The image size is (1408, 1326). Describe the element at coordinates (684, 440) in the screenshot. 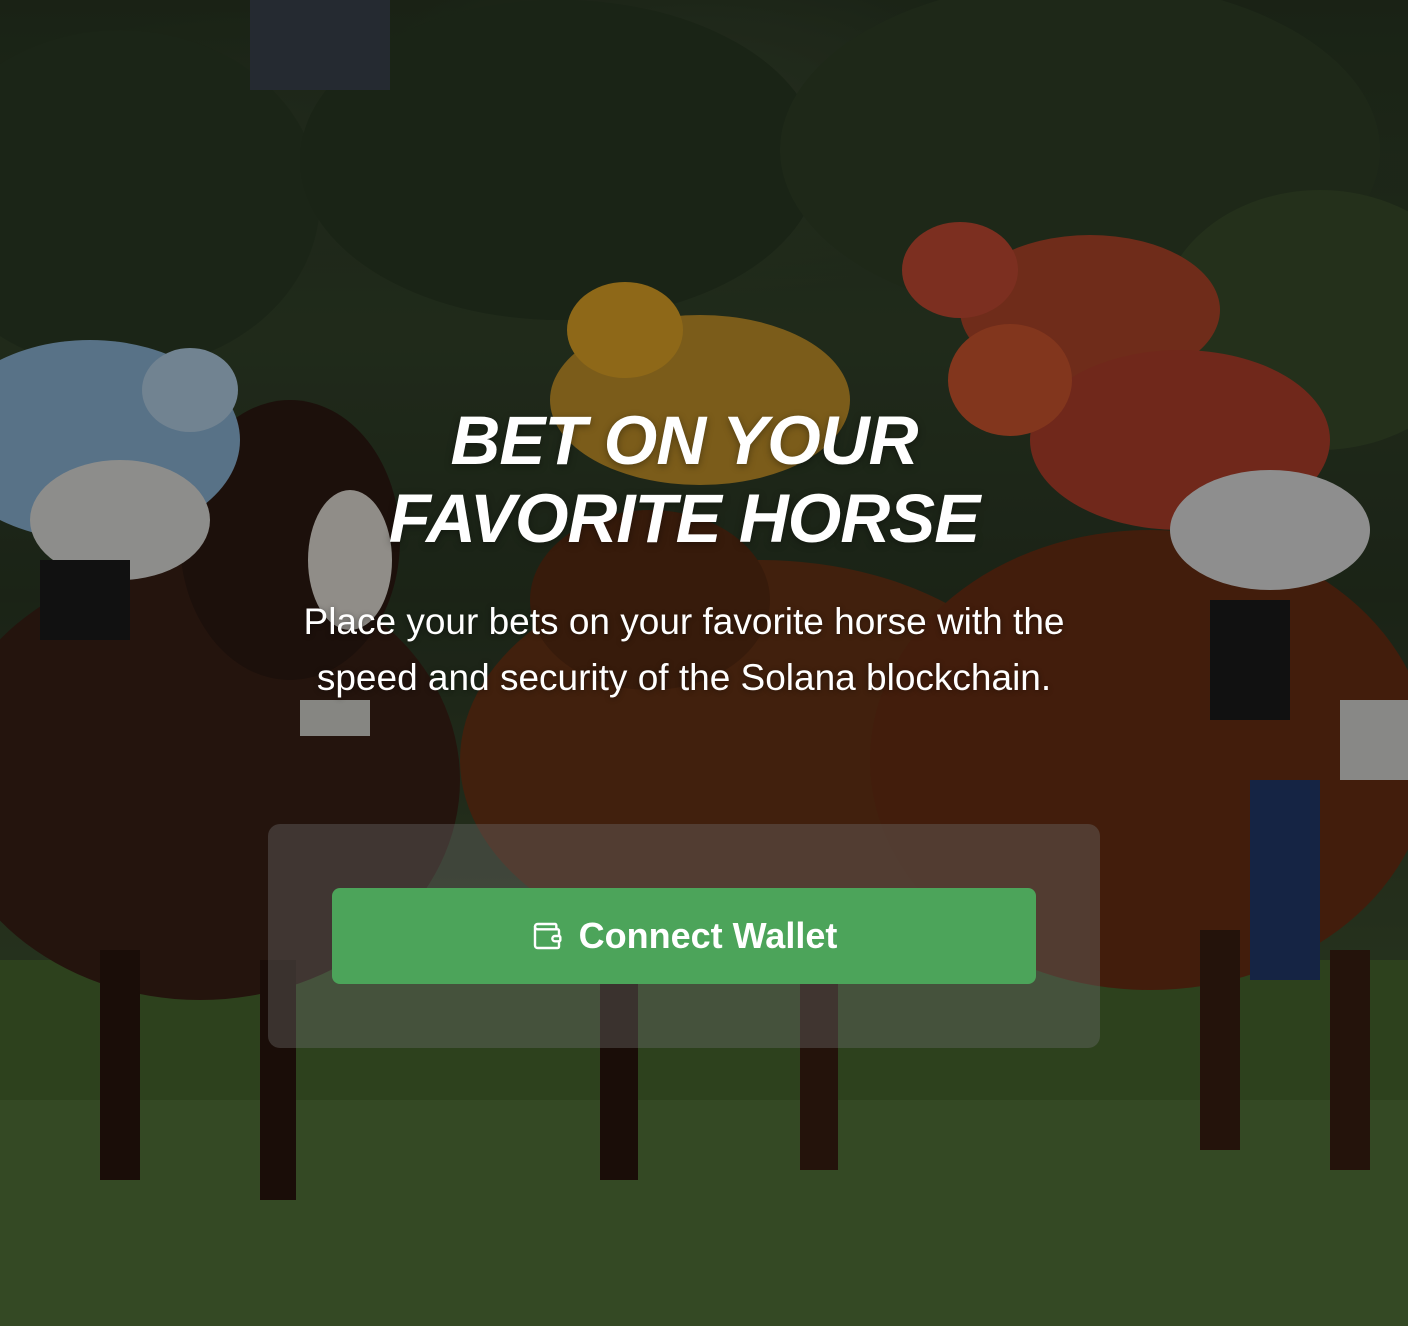

I see `page-title-line-1: BET ON YOUR` at that location.